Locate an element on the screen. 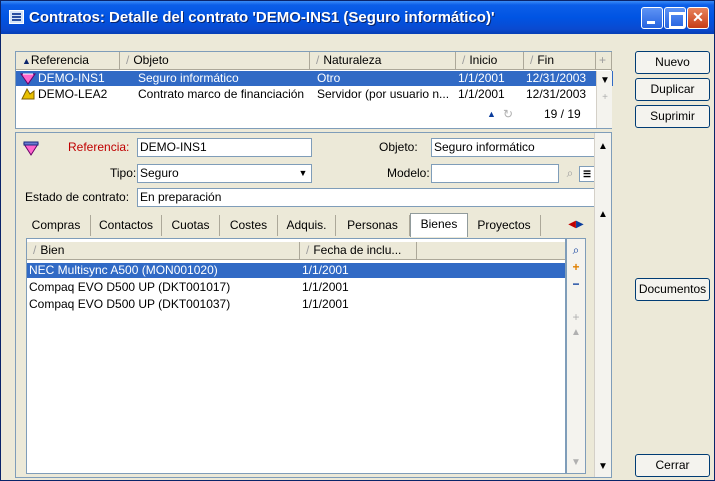 The width and height of the screenshot is (715, 481). referencia-field: DEMO-INS1 is located at coordinates (224, 147).